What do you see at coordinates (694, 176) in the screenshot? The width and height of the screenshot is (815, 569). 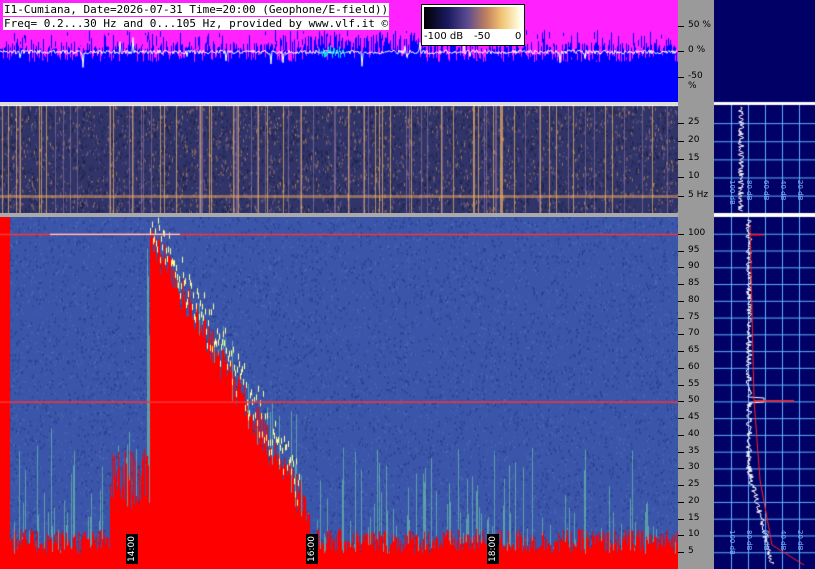 I see `low-freq-axis-tick: 10` at bounding box center [694, 176].